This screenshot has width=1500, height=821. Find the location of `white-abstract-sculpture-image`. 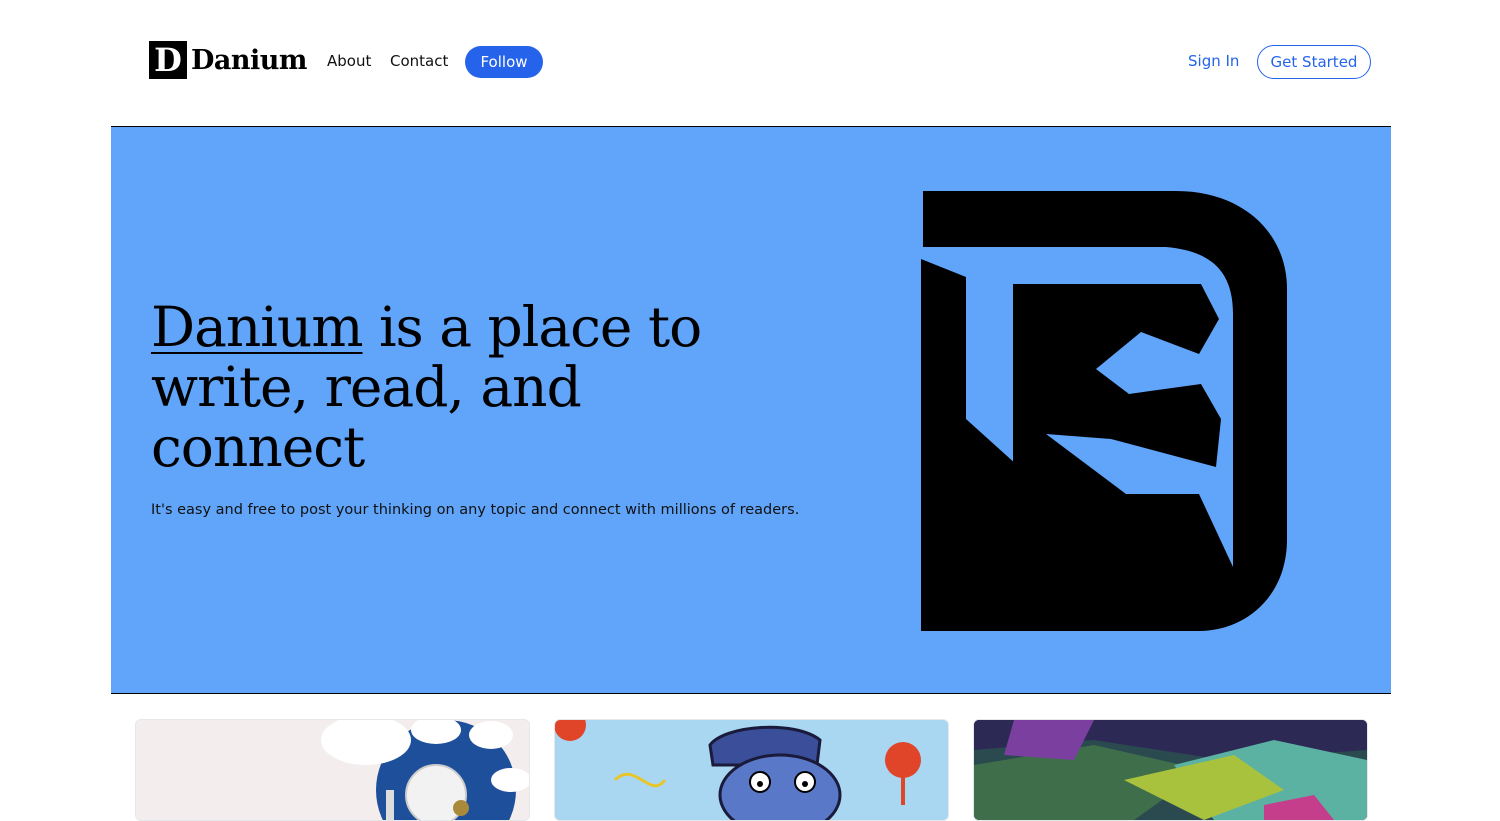

white-abstract-sculpture-image is located at coordinates (332, 770).